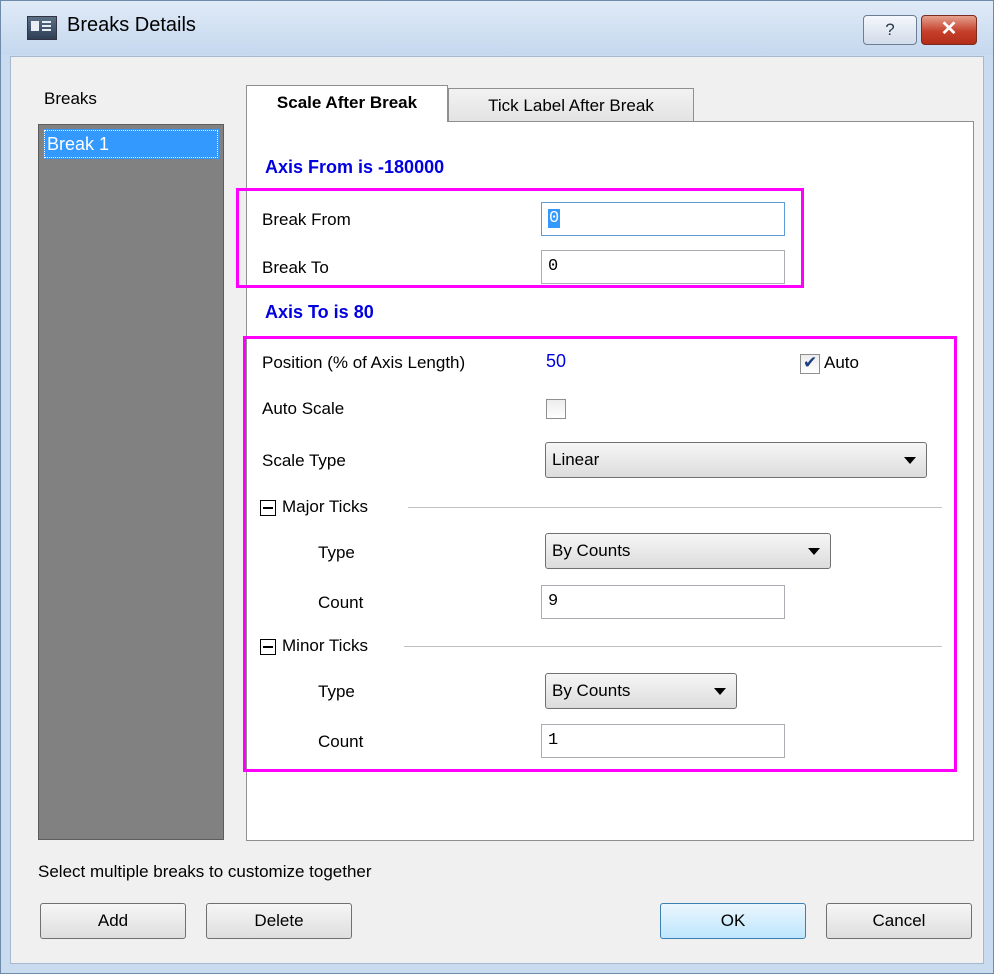  What do you see at coordinates (576, 459) in the screenshot?
I see `scale-type-value: Linear` at bounding box center [576, 459].